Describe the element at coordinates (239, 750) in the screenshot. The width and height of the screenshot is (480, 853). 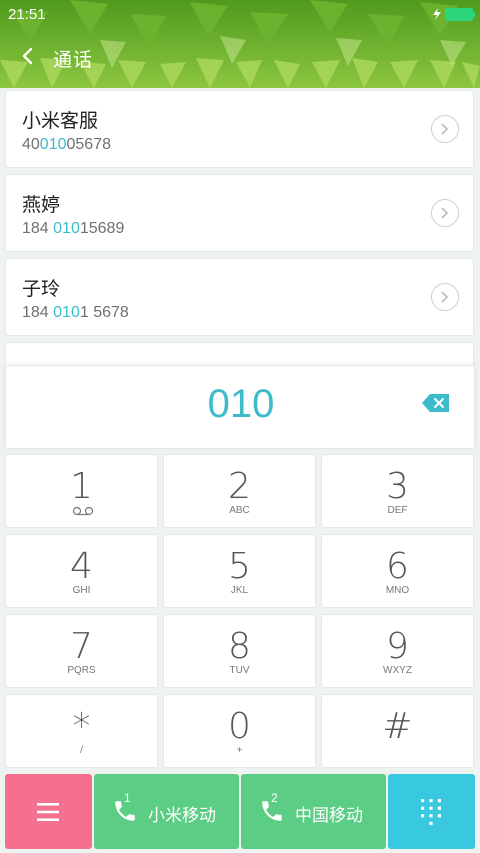
I see `key-letters: +` at that location.